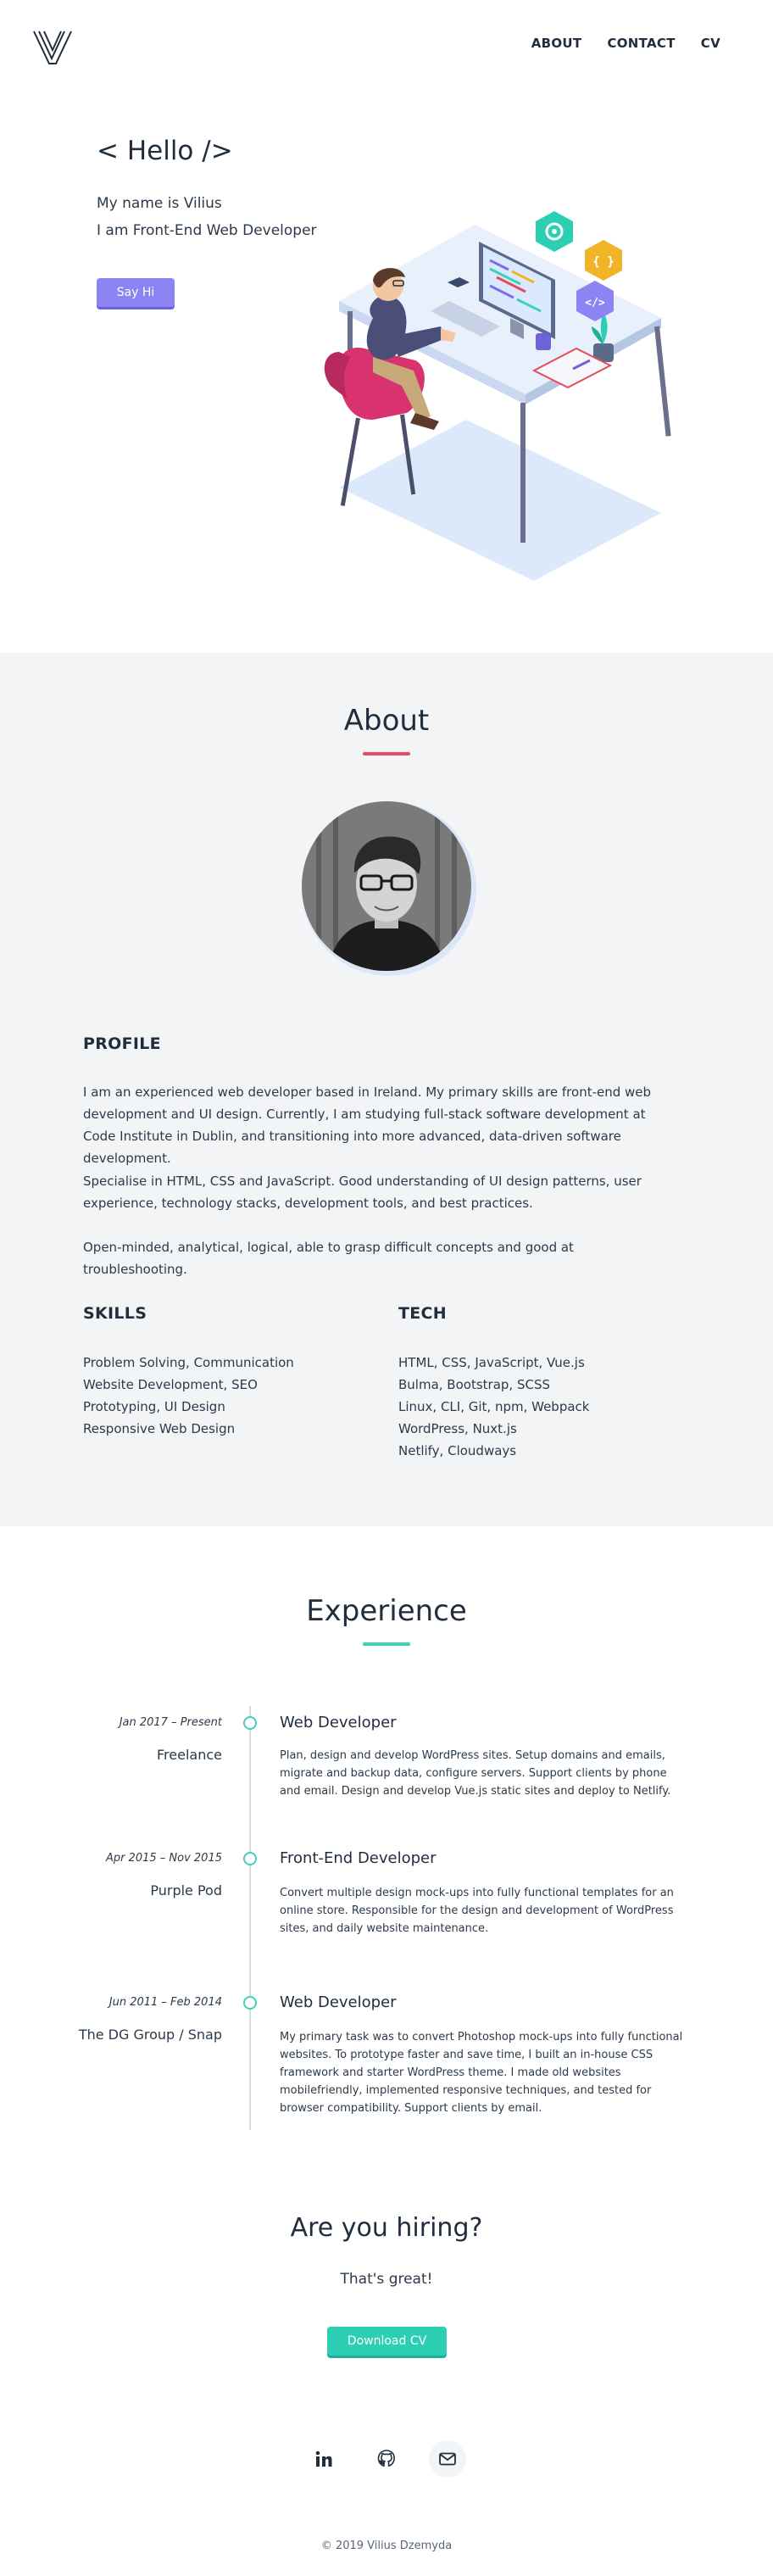 This screenshot has width=773, height=2576. Describe the element at coordinates (422, 1313) in the screenshot. I see `tech-heading: TECH` at that location.